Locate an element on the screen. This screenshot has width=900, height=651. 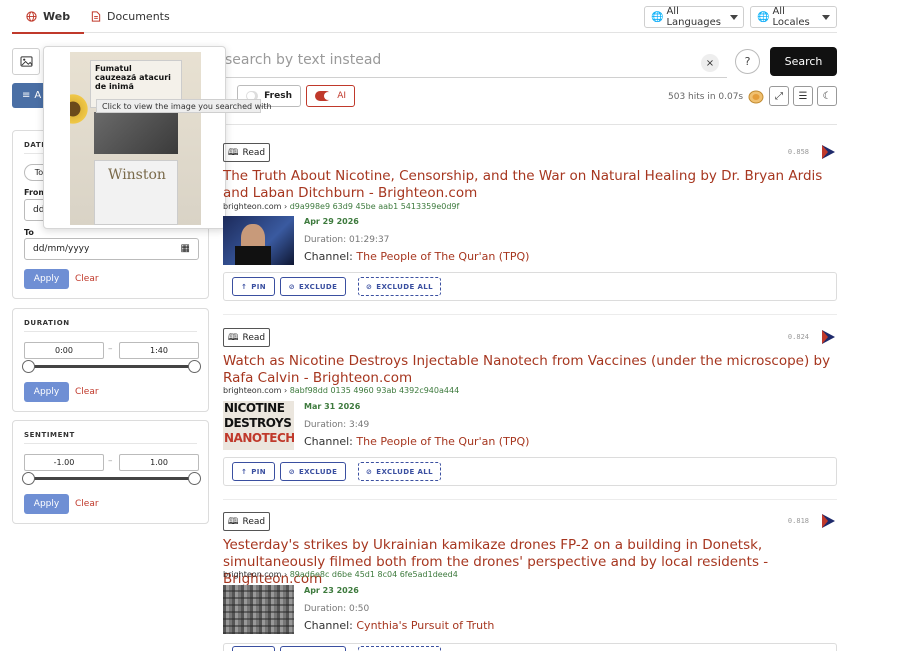
list-icon: ☰ is located at coordinates (803, 96).